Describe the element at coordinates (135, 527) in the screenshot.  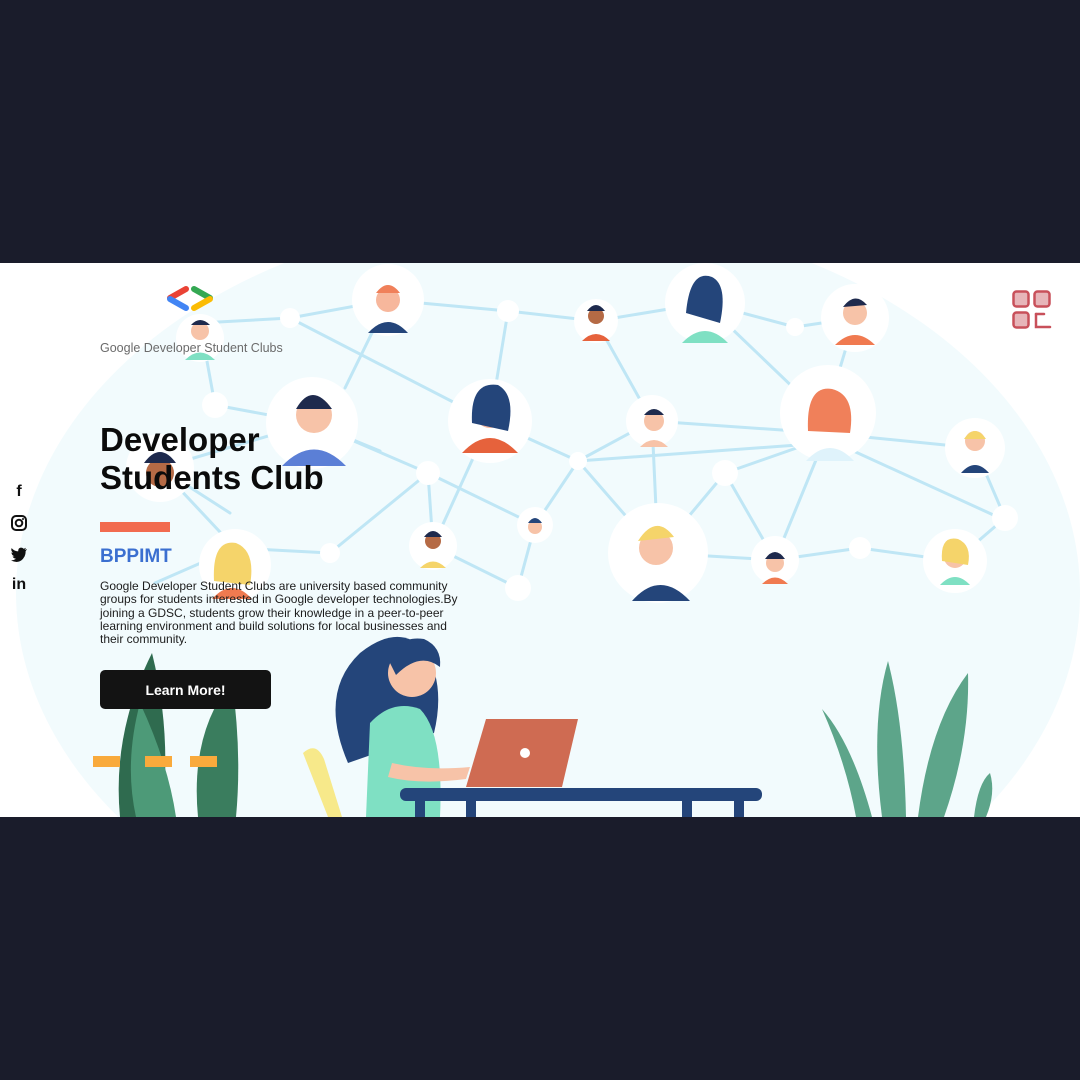
I see `accent-bar` at that location.